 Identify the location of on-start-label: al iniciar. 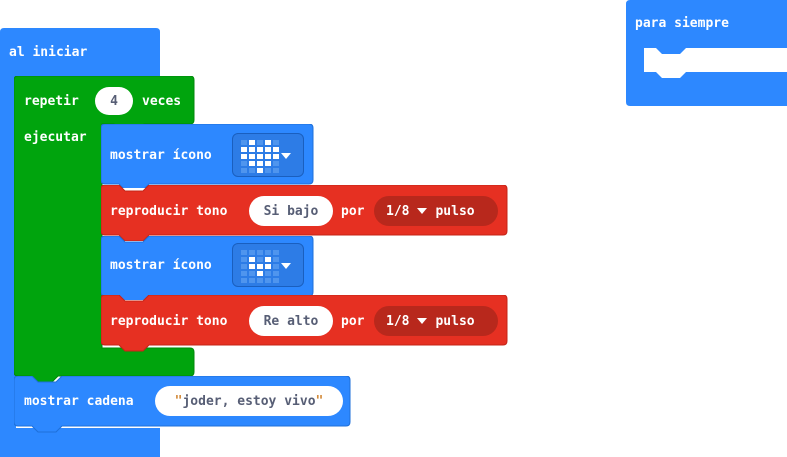
(48, 52).